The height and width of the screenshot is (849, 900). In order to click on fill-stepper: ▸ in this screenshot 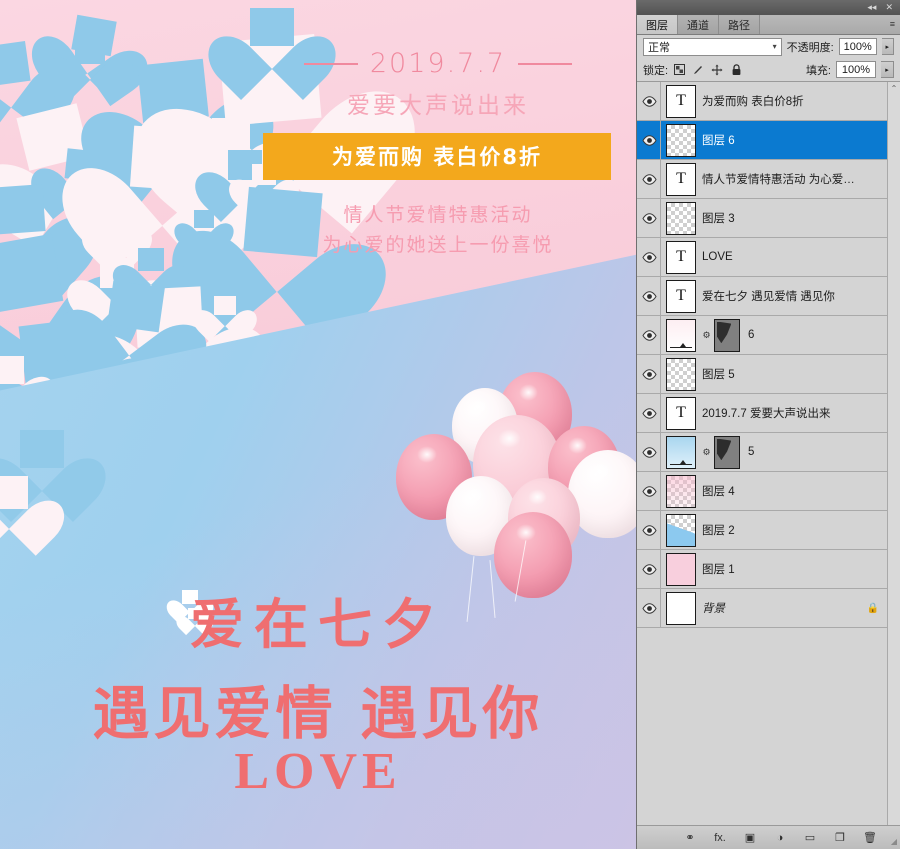, I will do `click(887, 69)`.